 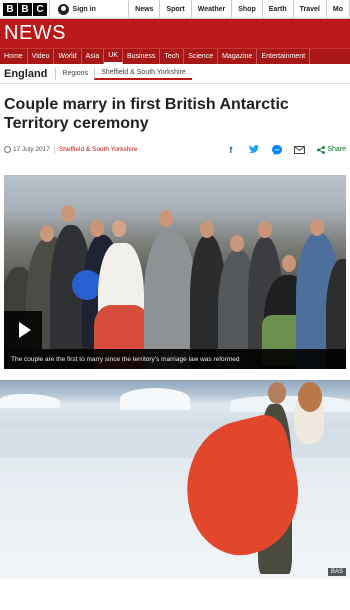 I want to click on bbc-logo-letter: C, so click(x=40, y=9).